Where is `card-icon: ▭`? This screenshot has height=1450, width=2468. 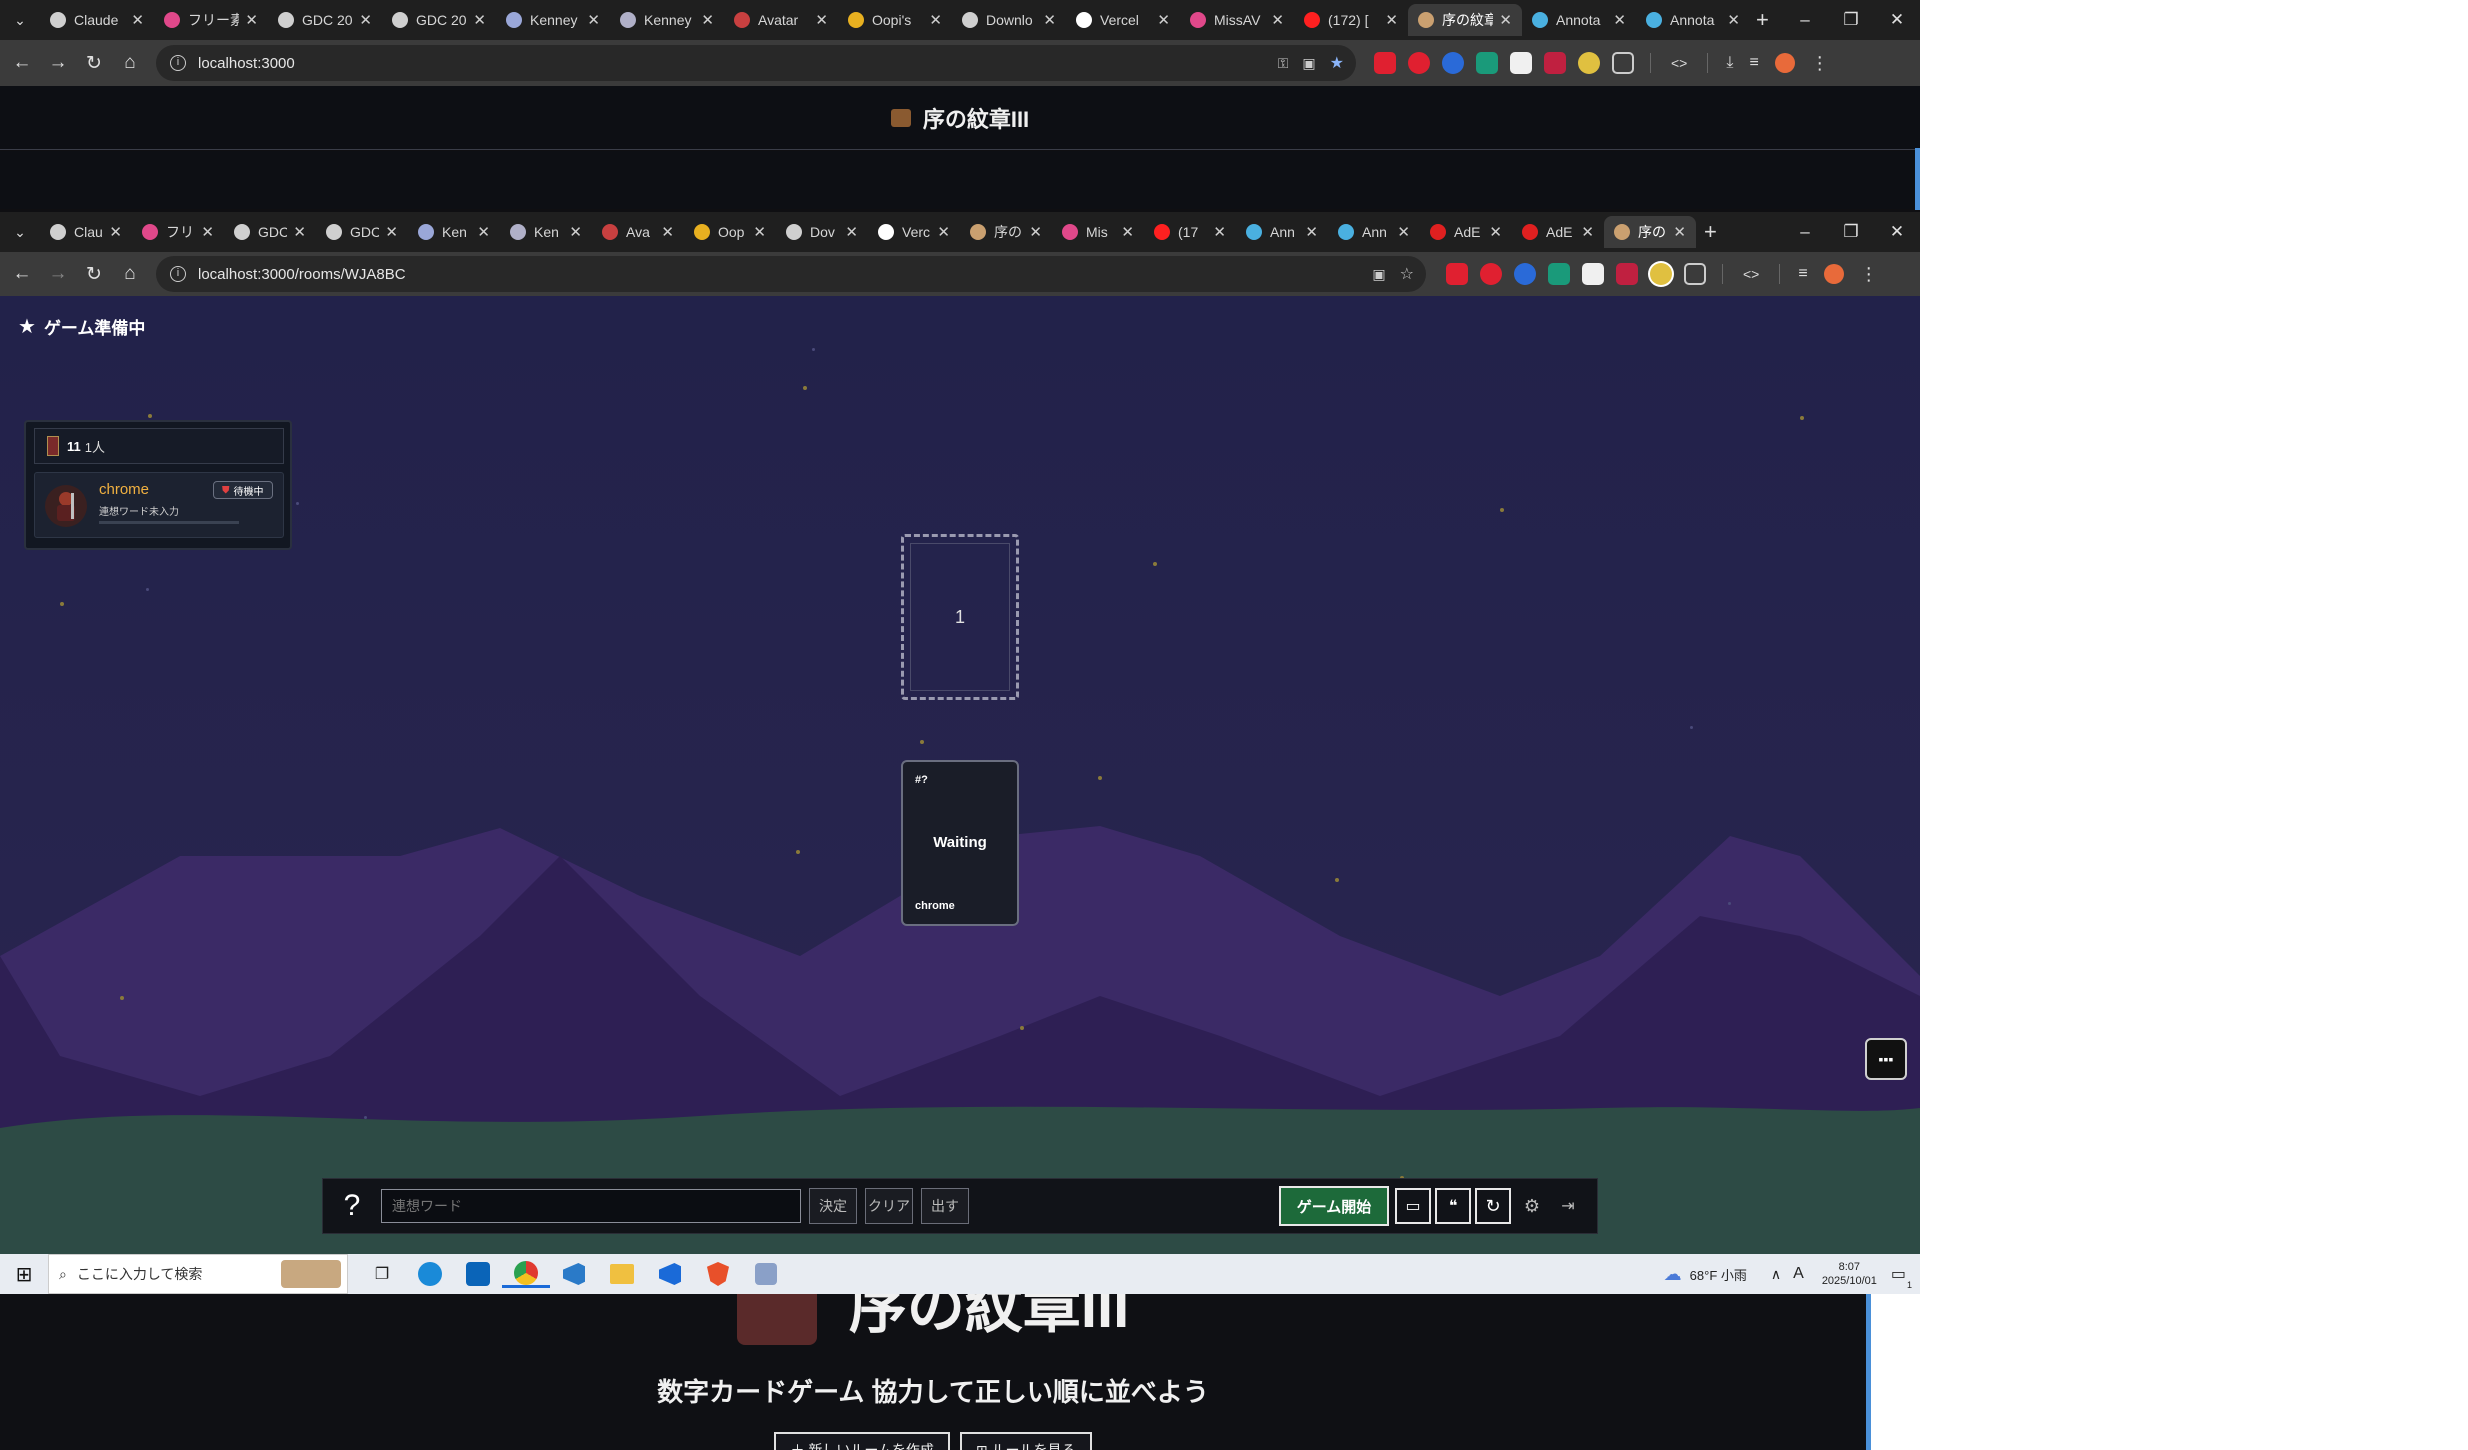 card-icon: ▭ is located at coordinates (1413, 1206).